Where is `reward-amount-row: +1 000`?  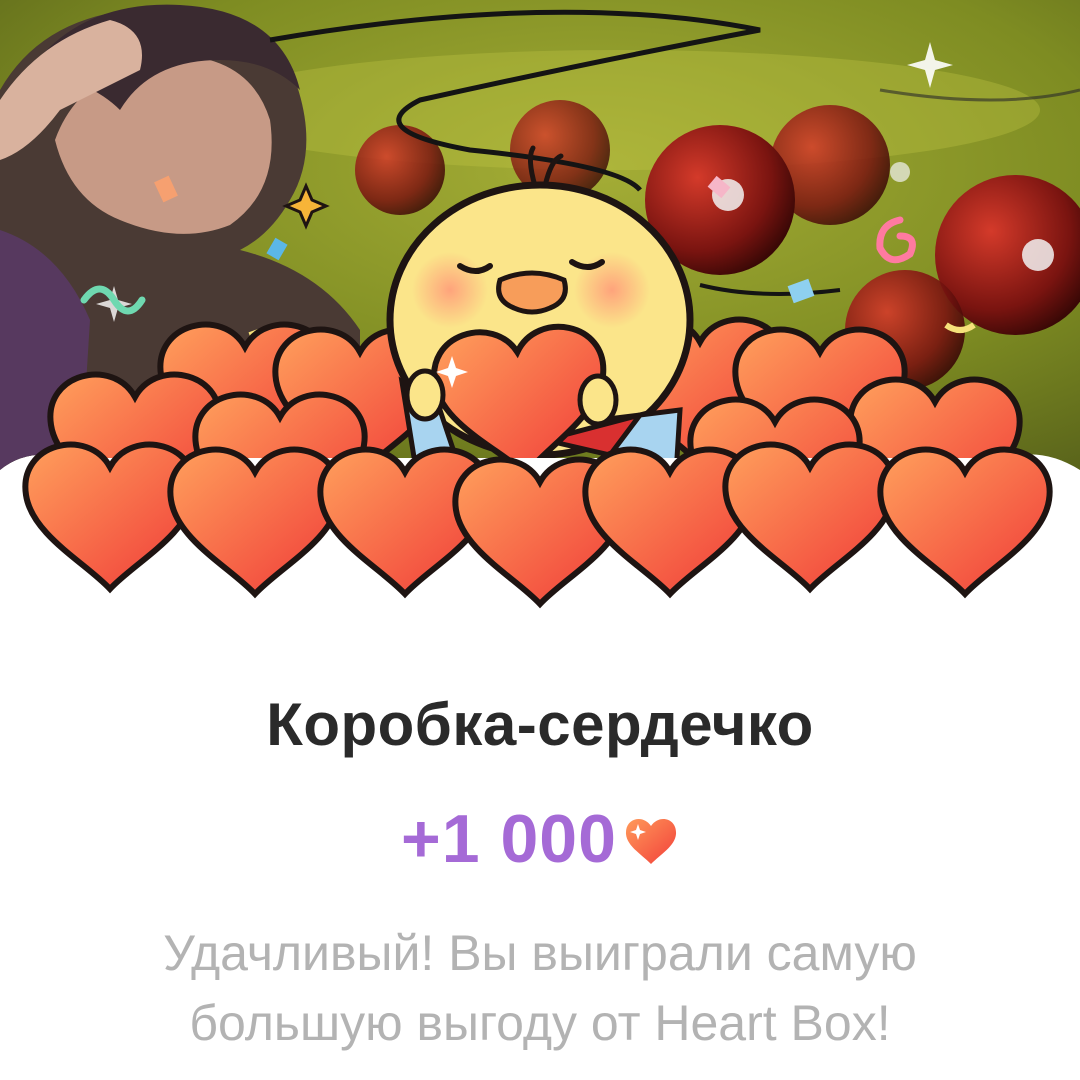
reward-amount-row: +1 000 is located at coordinates (540, 839).